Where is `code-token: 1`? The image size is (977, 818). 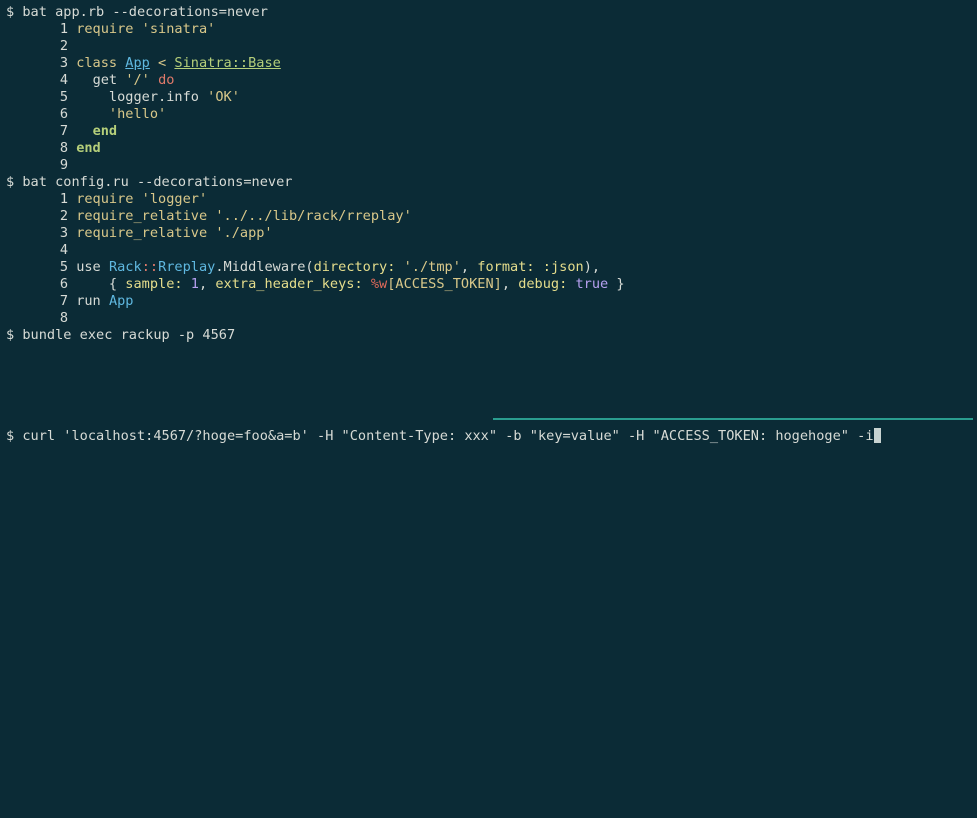
code-token: 1 is located at coordinates (194, 284).